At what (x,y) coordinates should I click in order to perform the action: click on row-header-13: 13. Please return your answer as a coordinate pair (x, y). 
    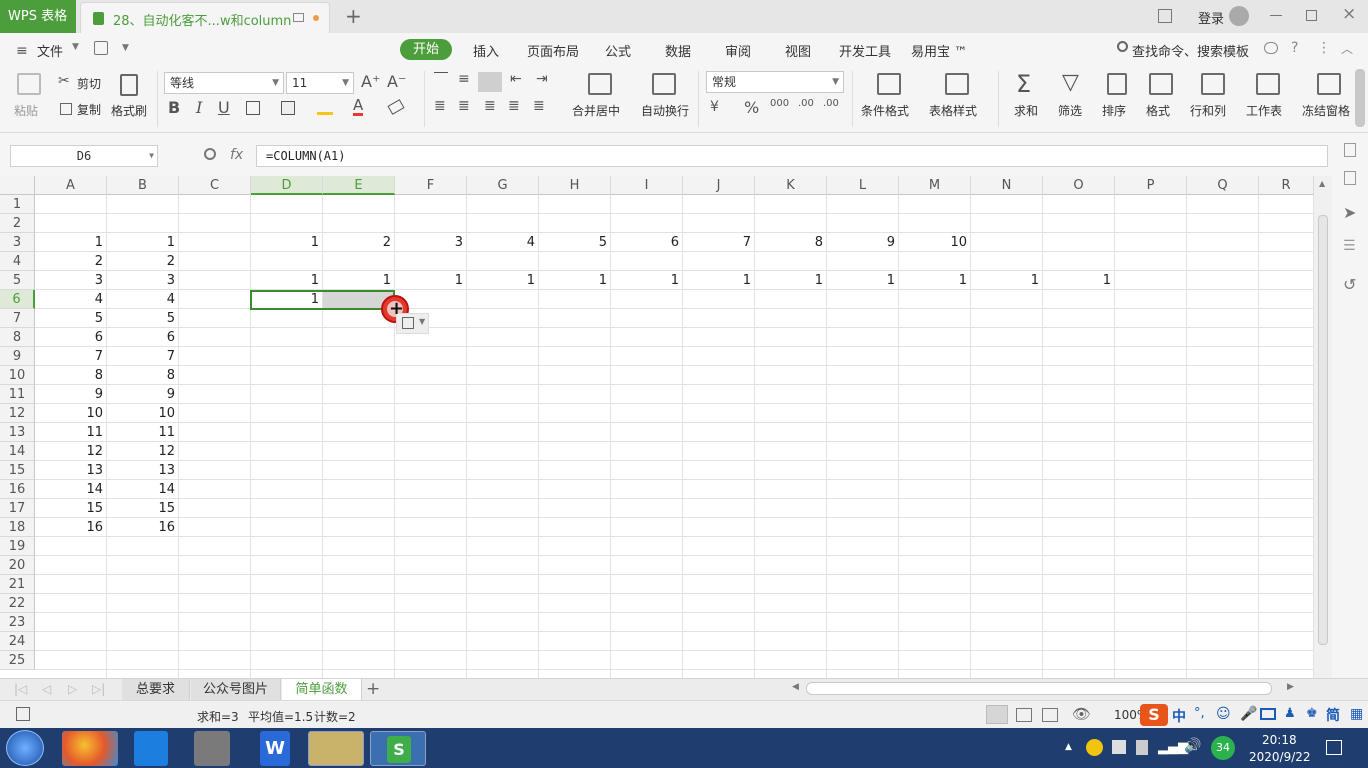
    Looking at the image, I should click on (17, 432).